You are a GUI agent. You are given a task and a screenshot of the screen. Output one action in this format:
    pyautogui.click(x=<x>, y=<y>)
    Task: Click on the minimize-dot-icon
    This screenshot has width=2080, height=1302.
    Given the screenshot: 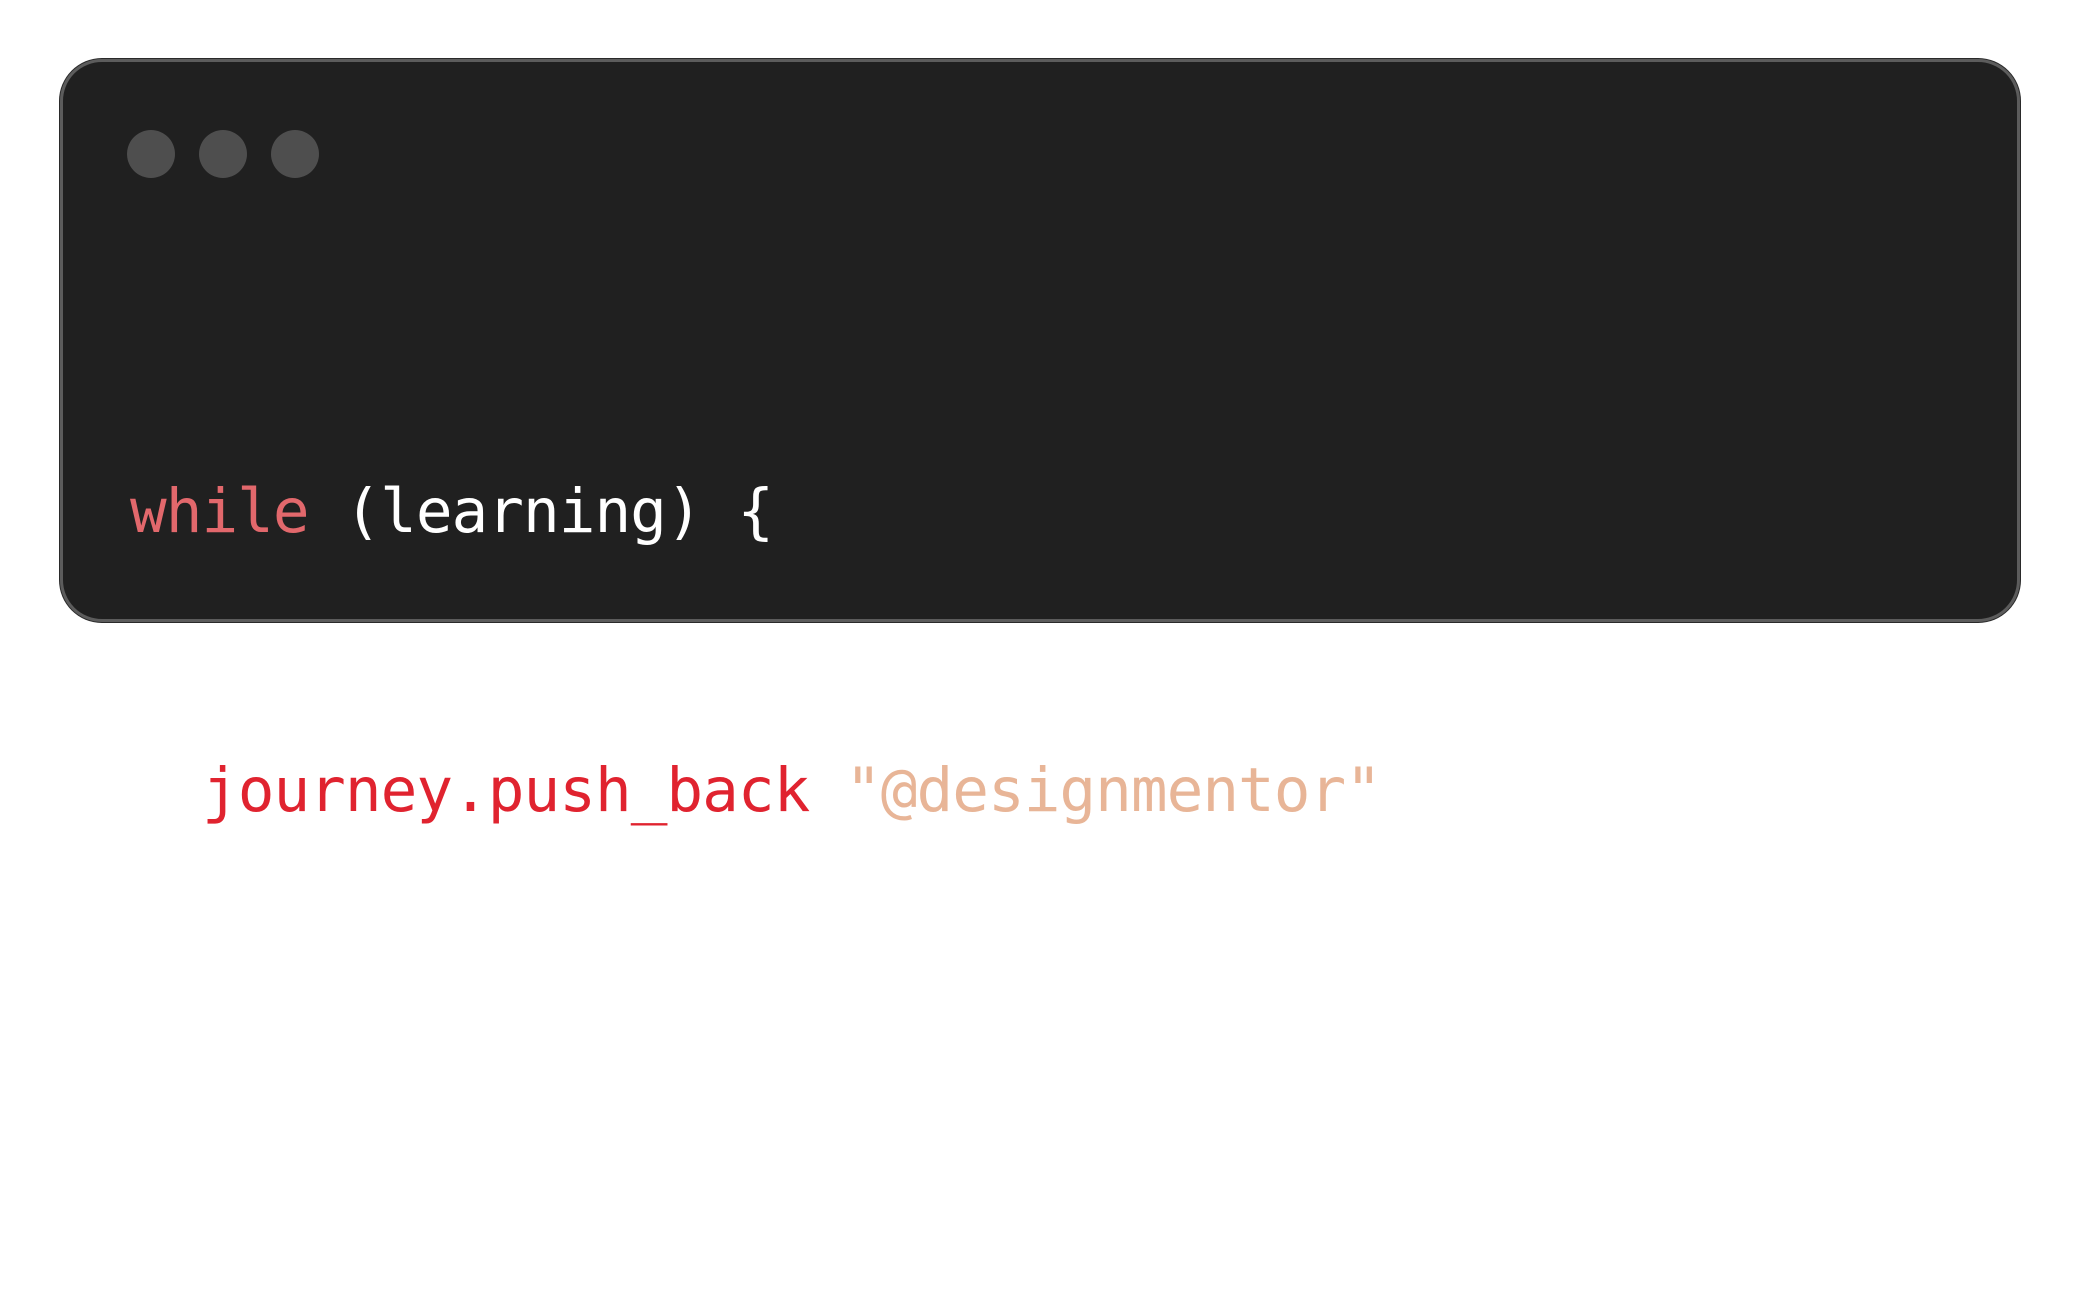 What is the action you would take?
    pyautogui.click(x=223, y=154)
    